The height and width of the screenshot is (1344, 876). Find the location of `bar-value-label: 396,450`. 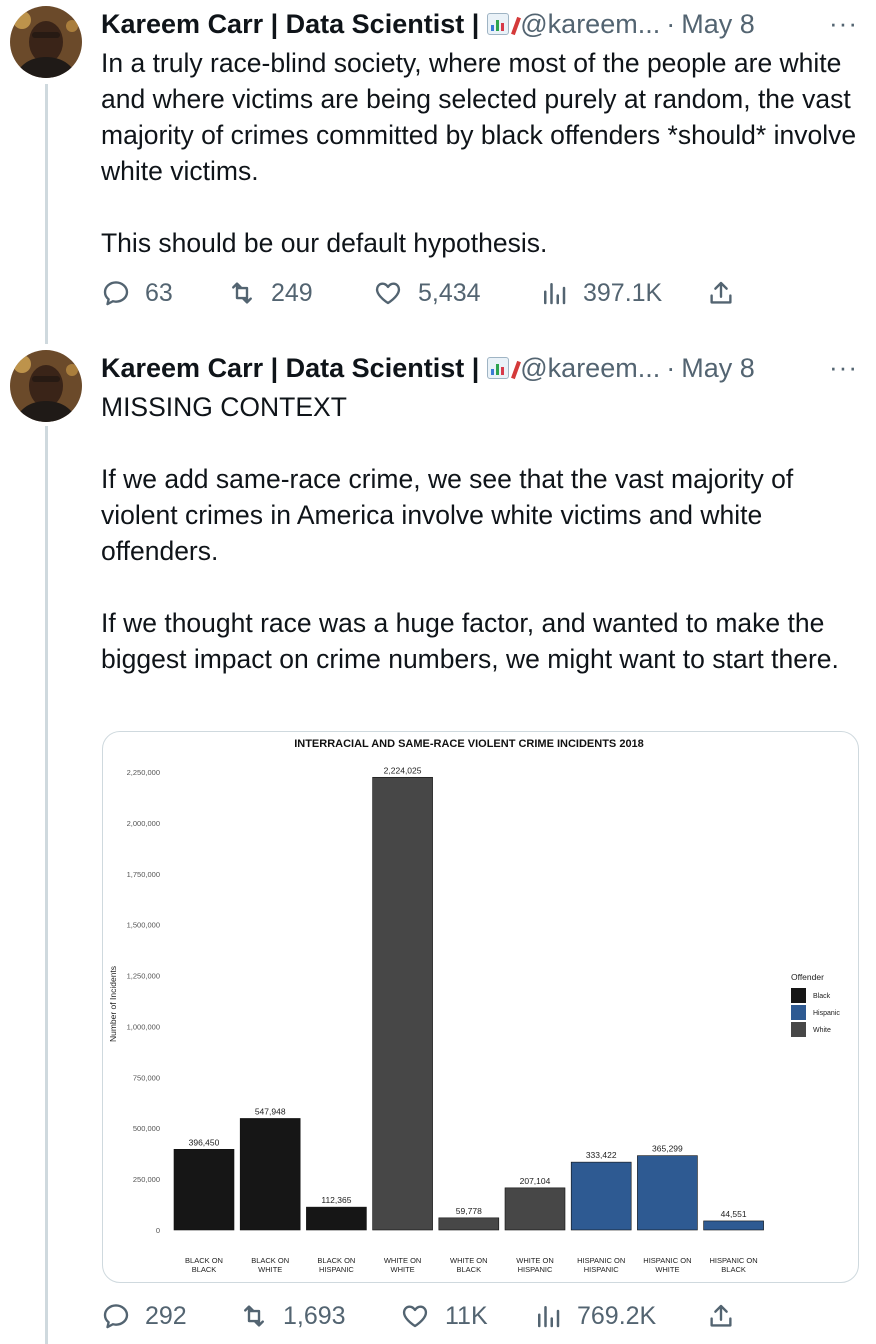

bar-value-label: 396,450 is located at coordinates (204, 1142).